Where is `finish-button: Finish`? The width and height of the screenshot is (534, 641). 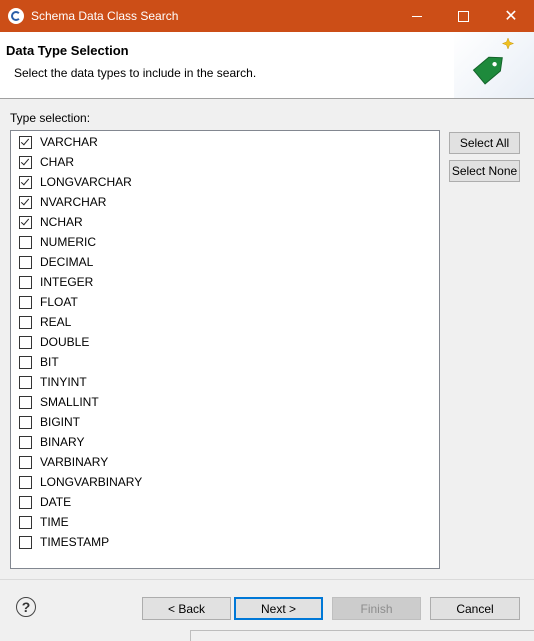 finish-button: Finish is located at coordinates (376, 608).